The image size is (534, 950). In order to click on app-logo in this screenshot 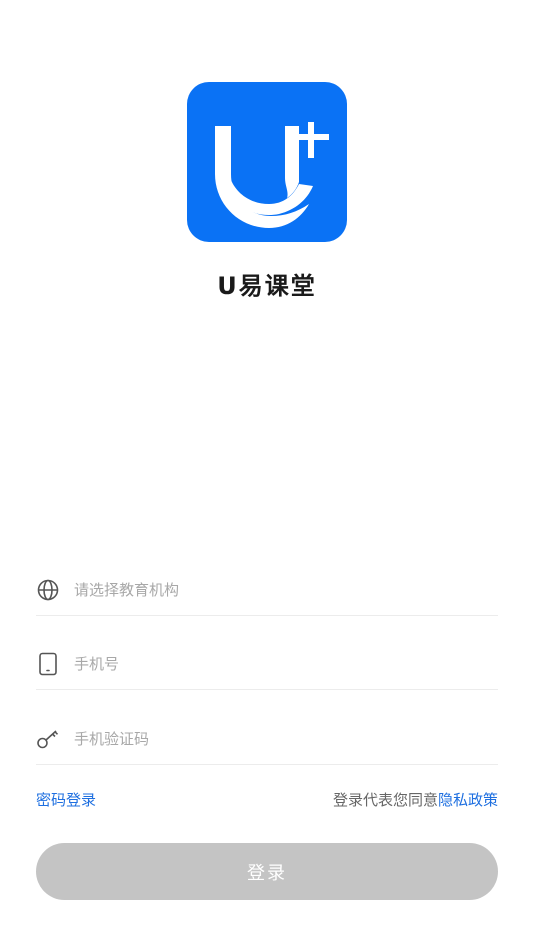, I will do `click(267, 162)`.